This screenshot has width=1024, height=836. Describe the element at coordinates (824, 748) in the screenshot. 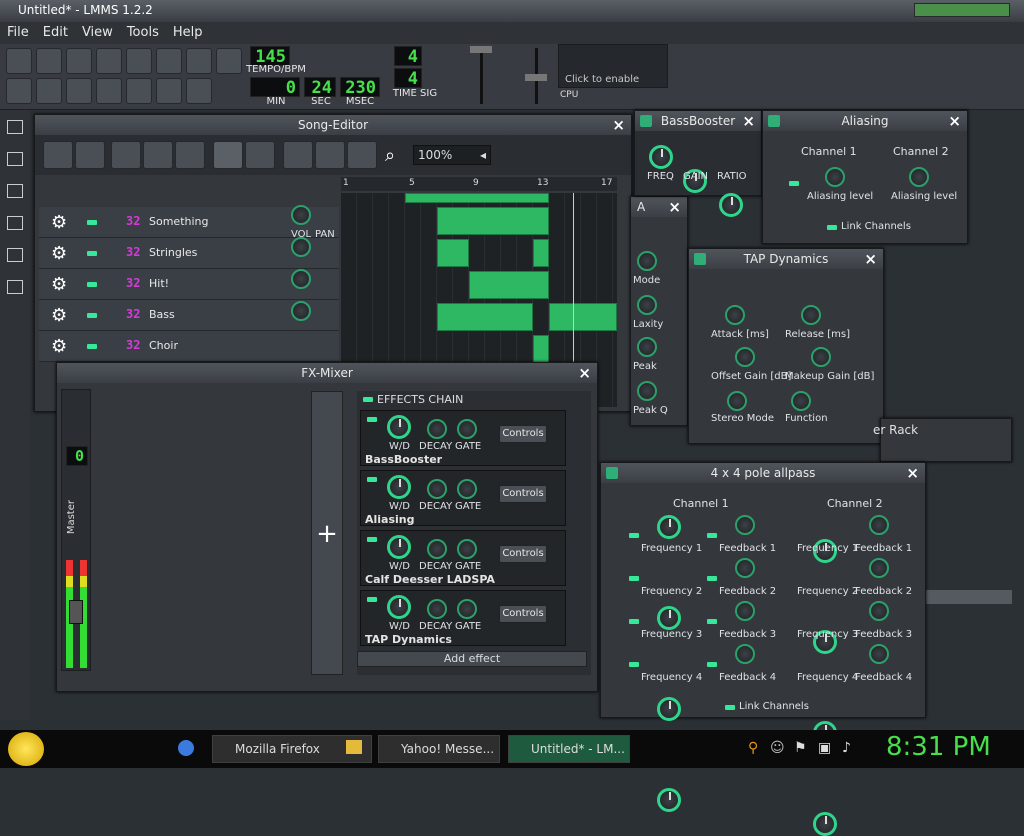

I see `network-icon: ▣` at that location.